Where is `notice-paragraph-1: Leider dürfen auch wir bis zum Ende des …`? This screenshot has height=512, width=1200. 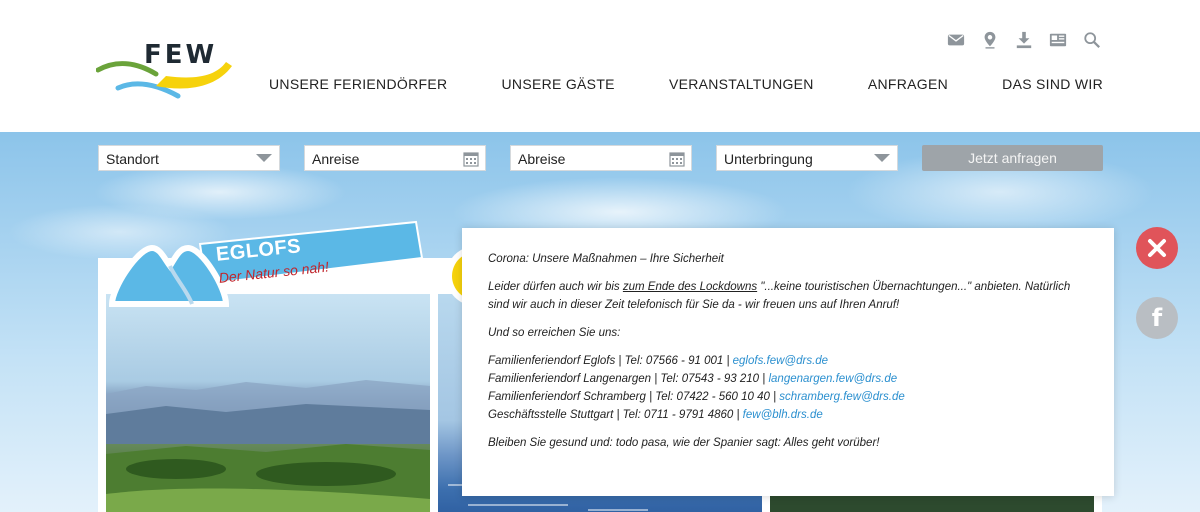 notice-paragraph-1: Leider dürfen auch wir bis zum Ende des … is located at coordinates (788, 296).